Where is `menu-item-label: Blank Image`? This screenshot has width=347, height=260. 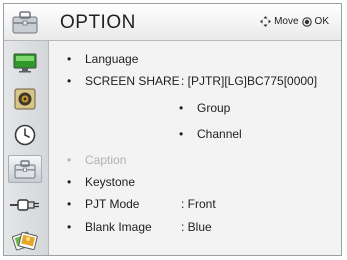
menu-item-label: Blank Image is located at coordinates (118, 227).